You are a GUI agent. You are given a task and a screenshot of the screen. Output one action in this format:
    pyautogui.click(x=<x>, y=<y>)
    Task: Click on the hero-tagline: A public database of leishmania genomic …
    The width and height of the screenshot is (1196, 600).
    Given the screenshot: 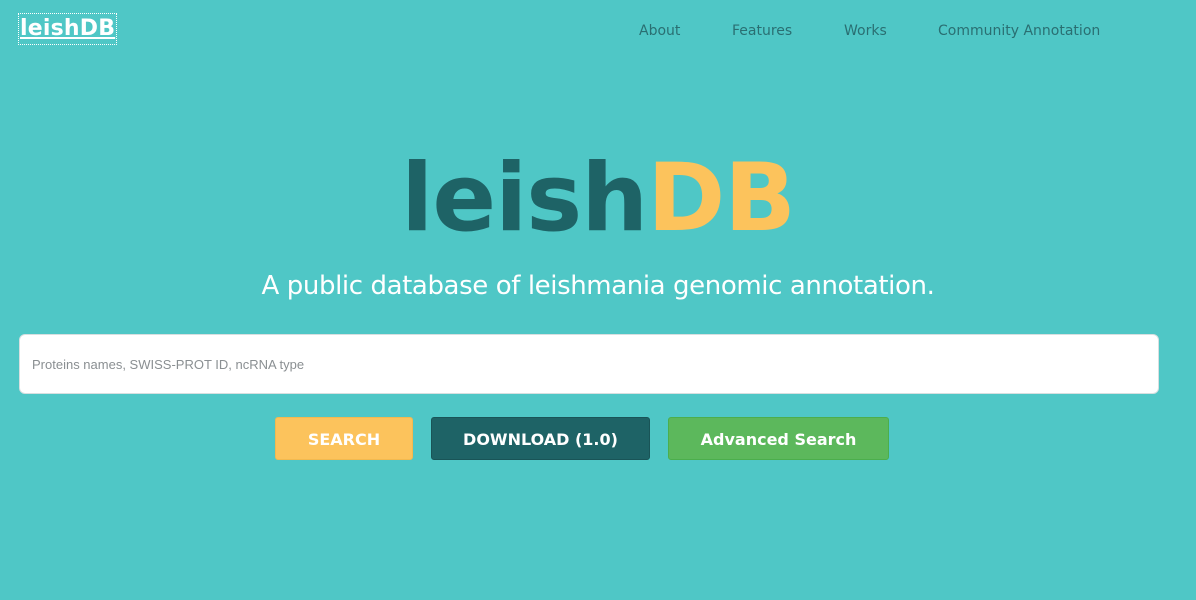 What is the action you would take?
    pyautogui.click(x=598, y=286)
    